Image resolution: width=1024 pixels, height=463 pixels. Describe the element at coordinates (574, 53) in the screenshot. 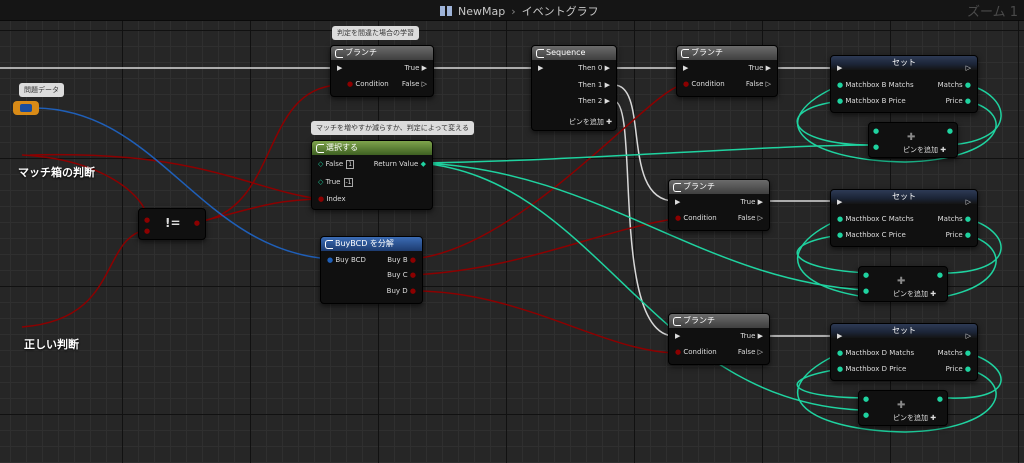

I see `node-header: Sequence` at that location.